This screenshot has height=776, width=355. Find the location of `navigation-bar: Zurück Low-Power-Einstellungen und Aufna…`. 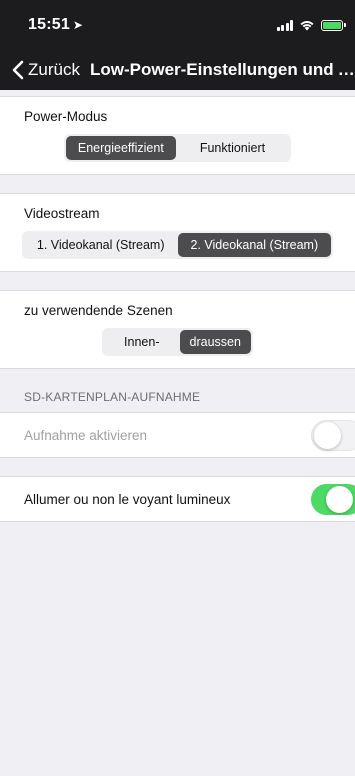

navigation-bar: Zurück Low-Power-Einstellungen und Aufna… is located at coordinates (177, 70).